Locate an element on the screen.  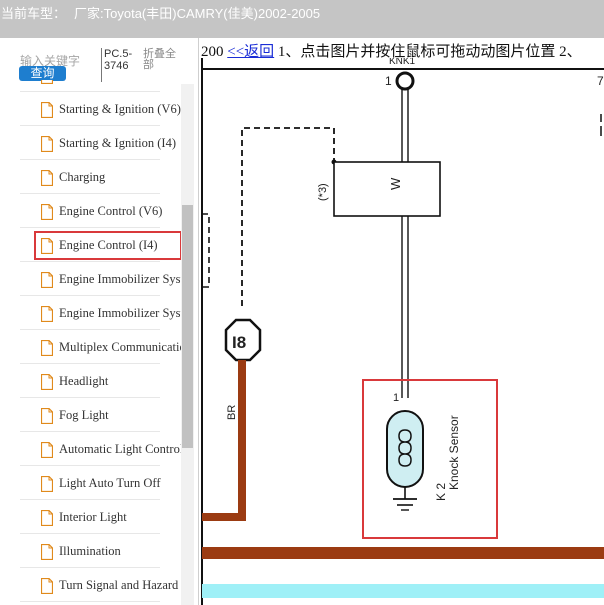
top-pin-number: 1 is located at coordinates (388, 81).